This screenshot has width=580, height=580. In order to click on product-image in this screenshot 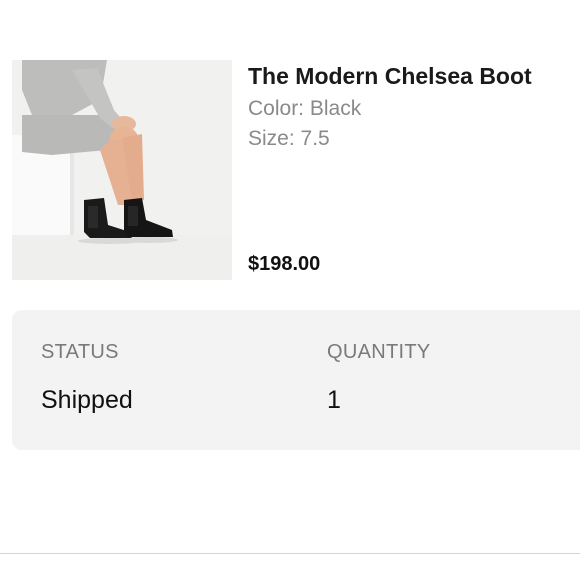, I will do `click(122, 170)`.